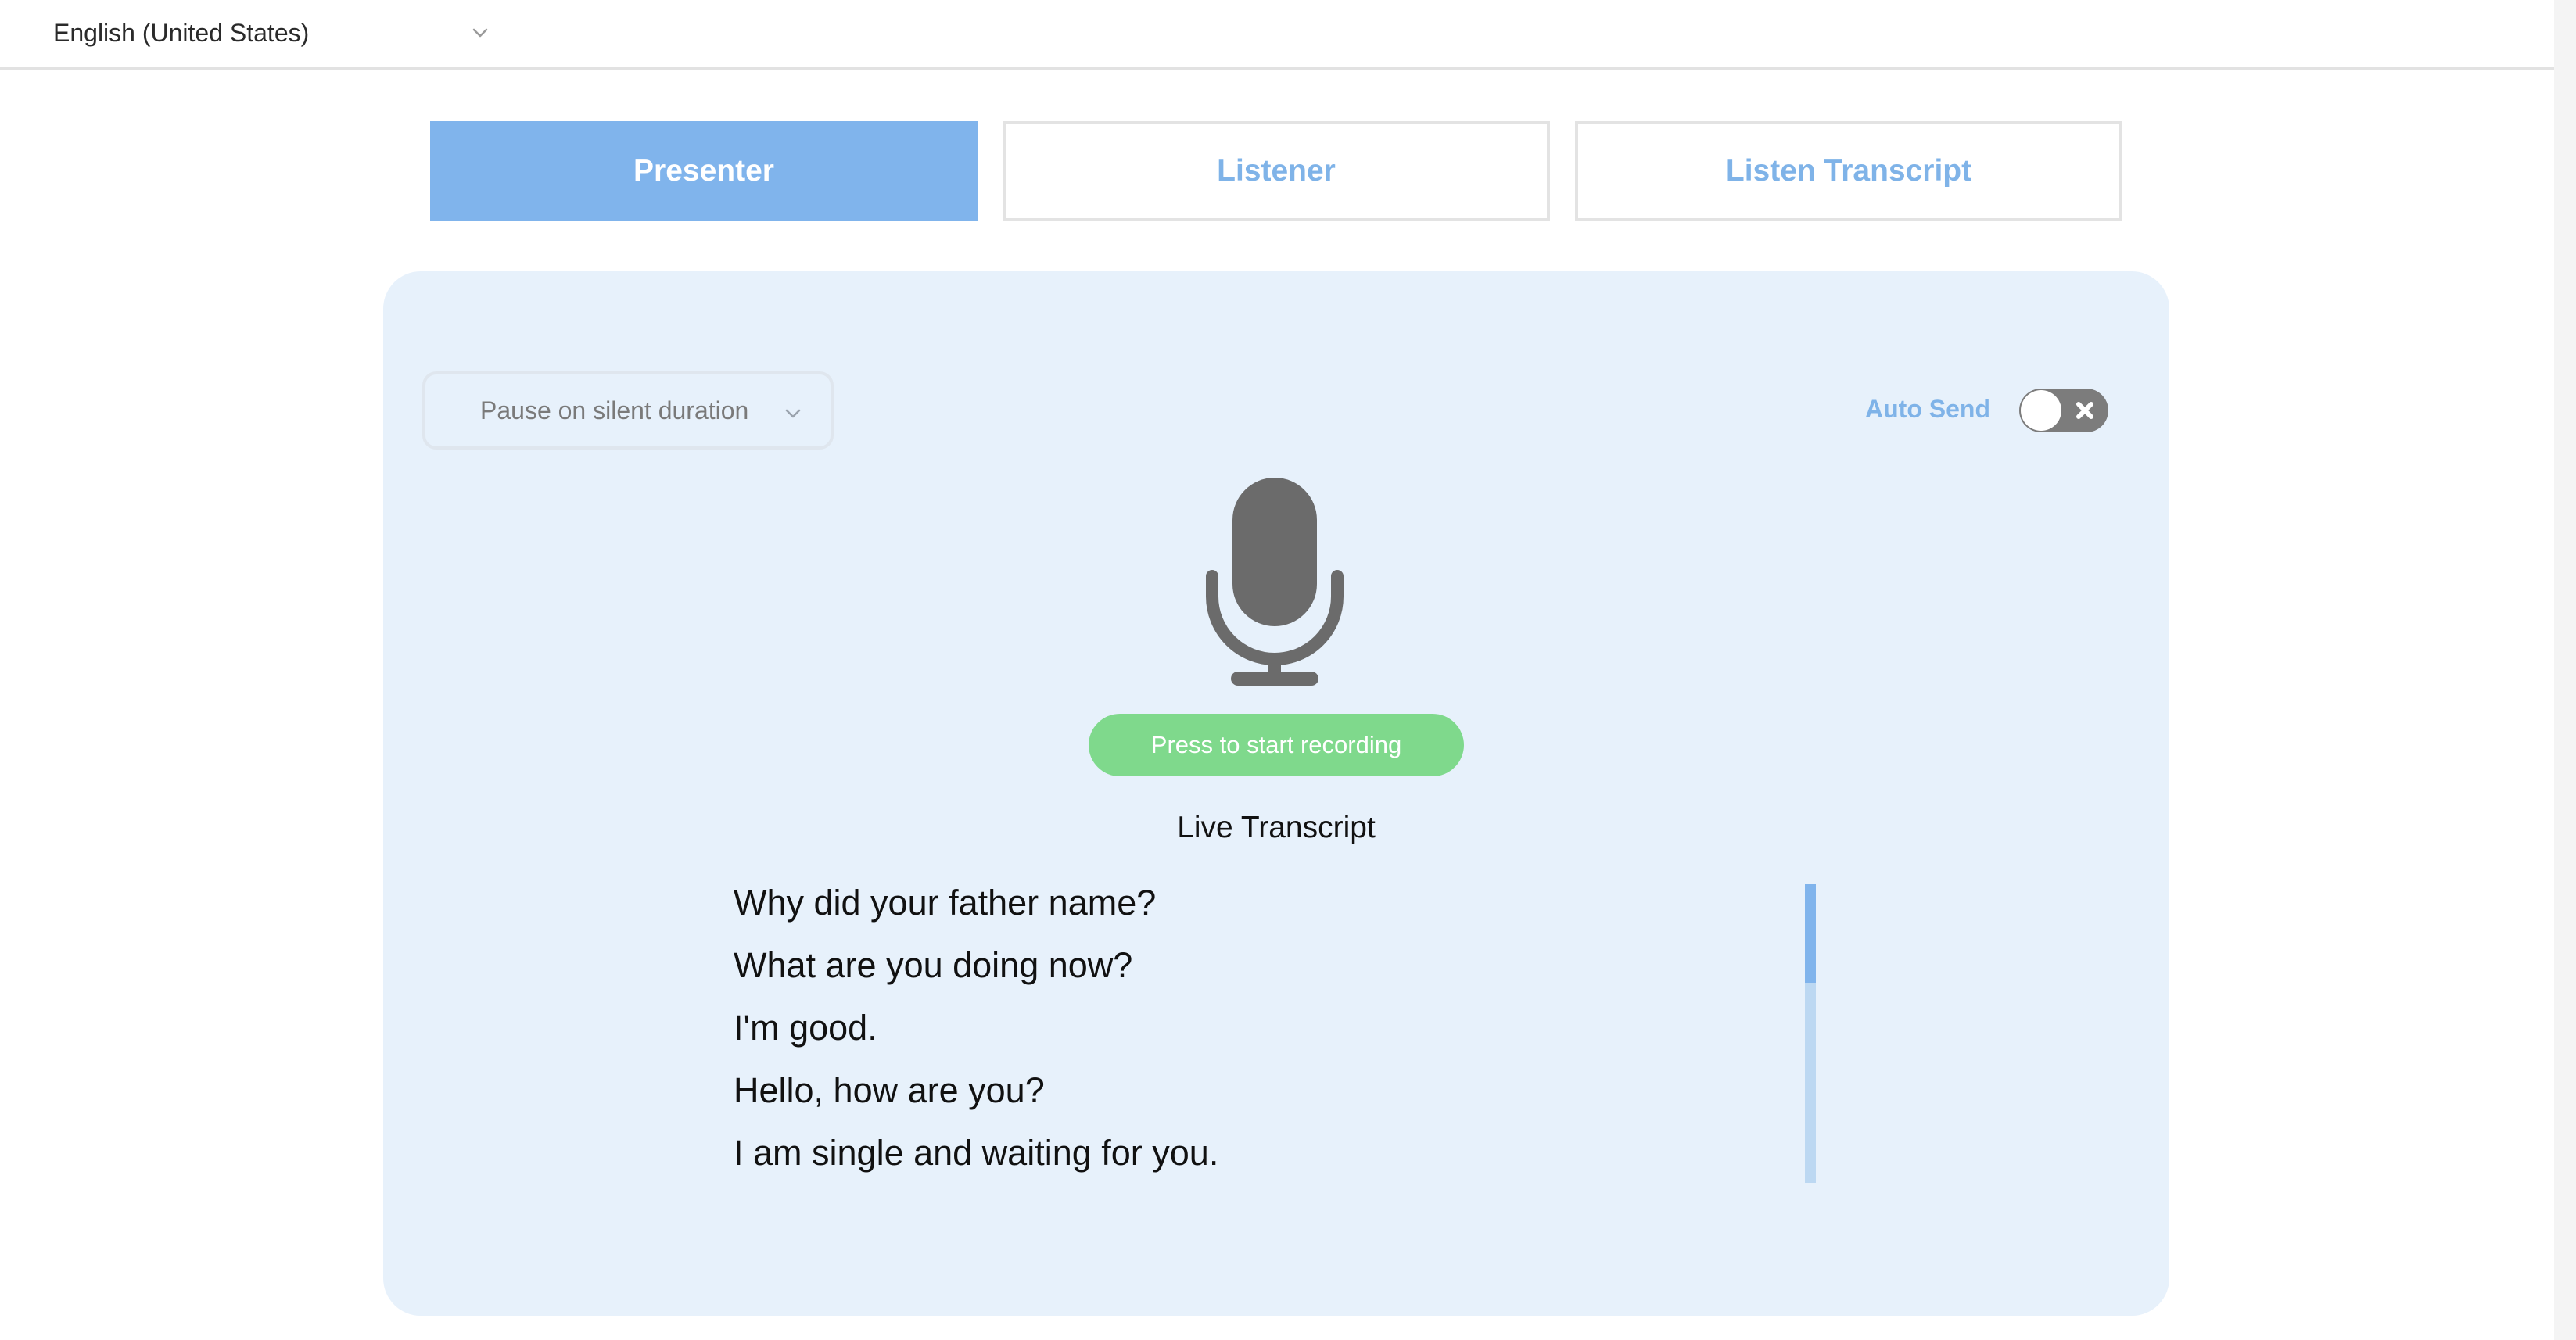 Image resolution: width=2576 pixels, height=1340 pixels. What do you see at coordinates (1276, 827) in the screenshot?
I see `live-transcript-title: Live Transcript` at bounding box center [1276, 827].